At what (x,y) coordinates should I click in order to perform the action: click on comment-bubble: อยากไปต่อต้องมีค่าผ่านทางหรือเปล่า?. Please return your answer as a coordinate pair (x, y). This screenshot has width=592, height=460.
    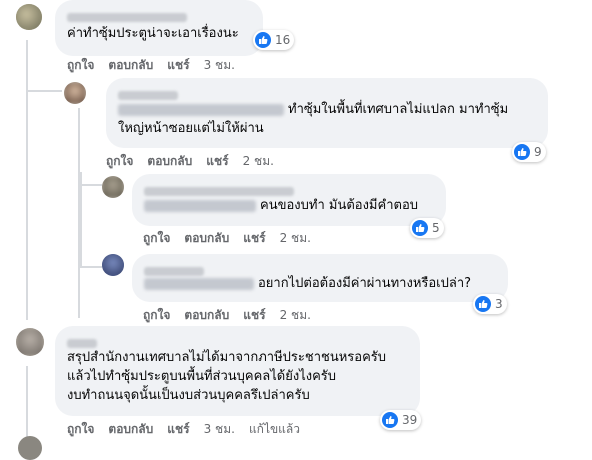
    Looking at the image, I should click on (320, 278).